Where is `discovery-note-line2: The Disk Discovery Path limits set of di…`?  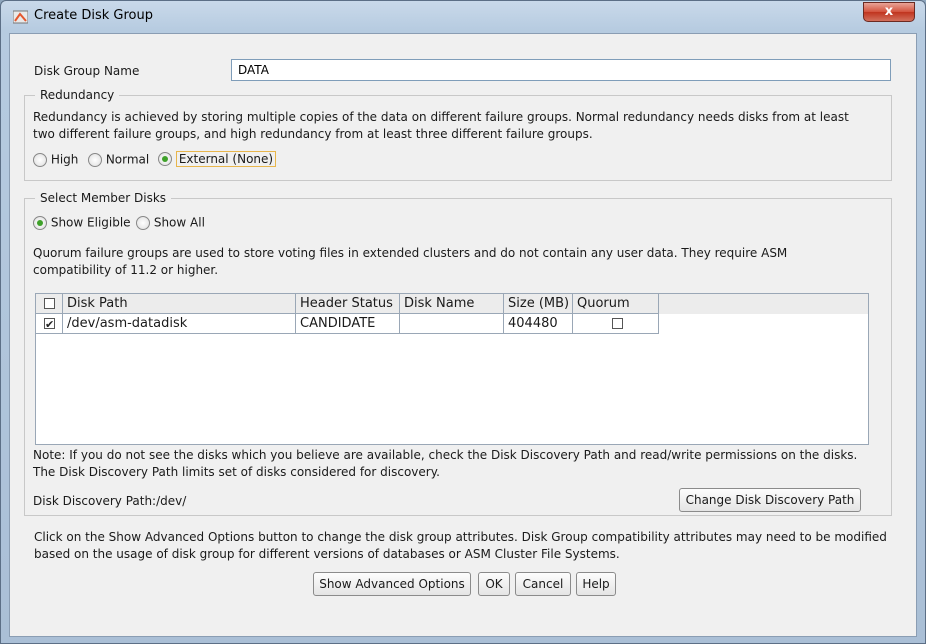
discovery-note-line2: The Disk Discovery Path limits set of di… is located at coordinates (236, 472).